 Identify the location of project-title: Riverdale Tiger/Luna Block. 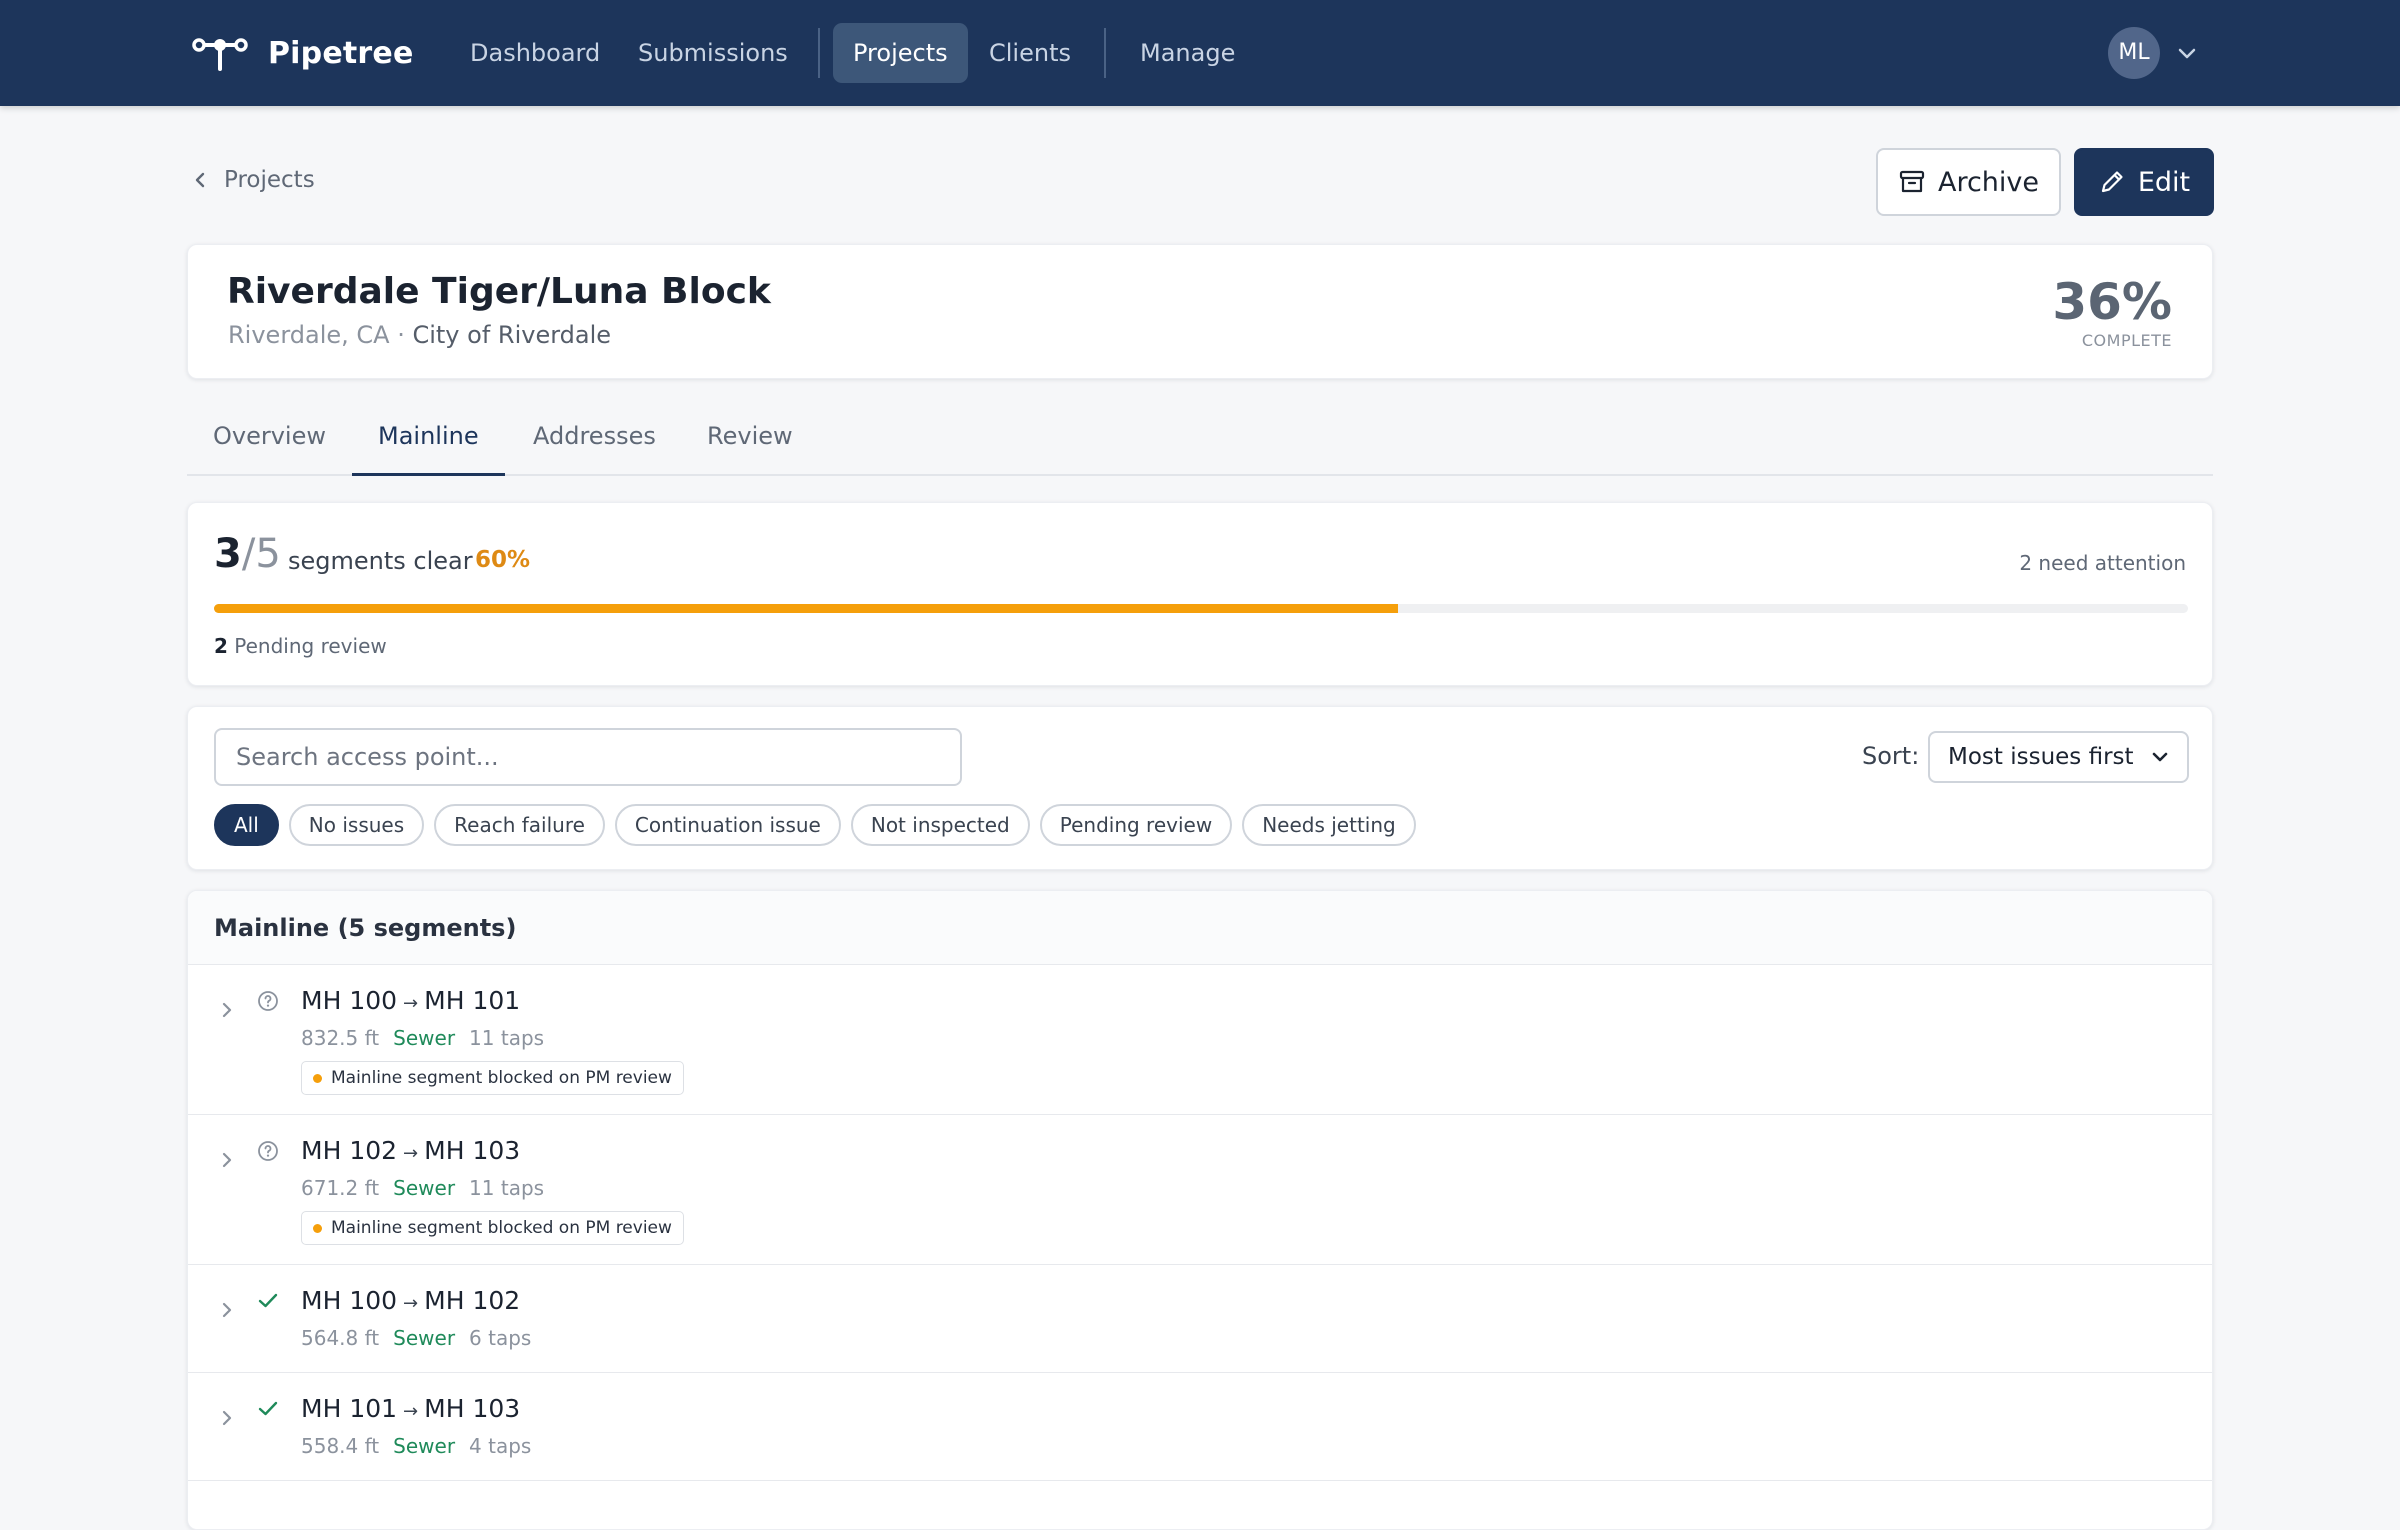
(499, 291).